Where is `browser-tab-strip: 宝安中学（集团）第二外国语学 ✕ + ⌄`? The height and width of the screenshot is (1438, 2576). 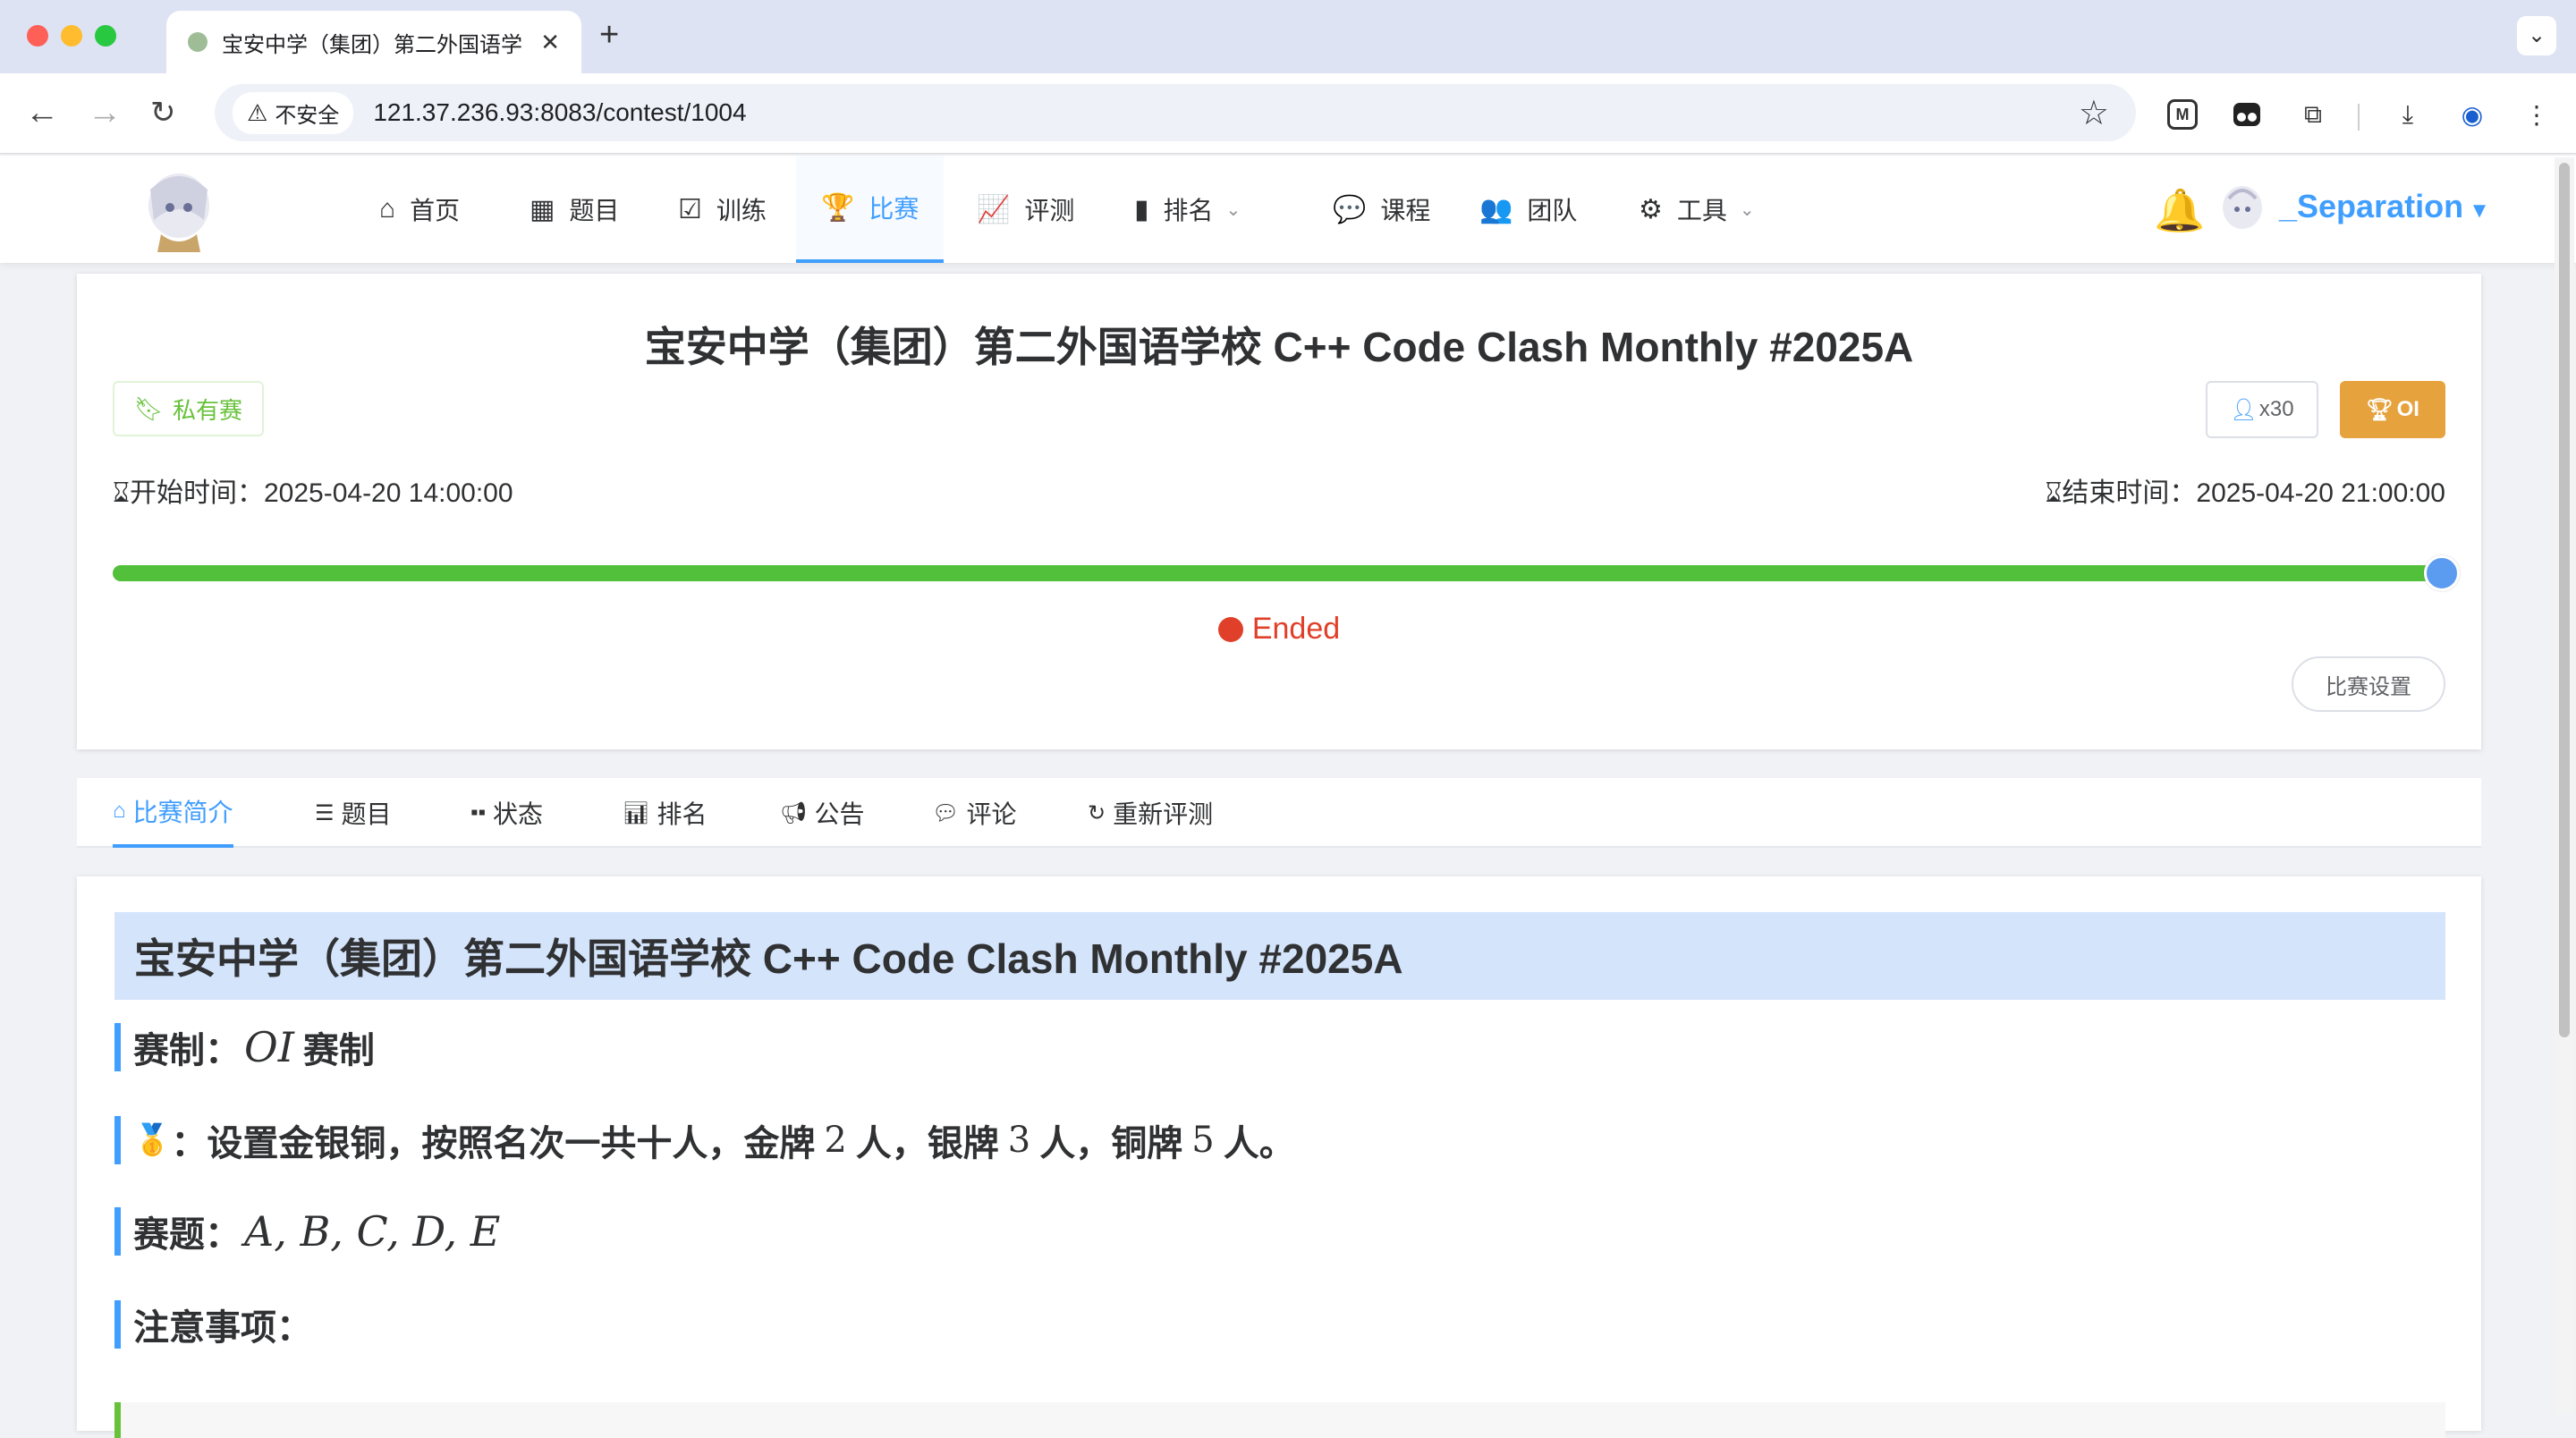
browser-tab-strip: 宝安中学（集团）第二外国语学 ✕ + ⌄ is located at coordinates (1288, 36).